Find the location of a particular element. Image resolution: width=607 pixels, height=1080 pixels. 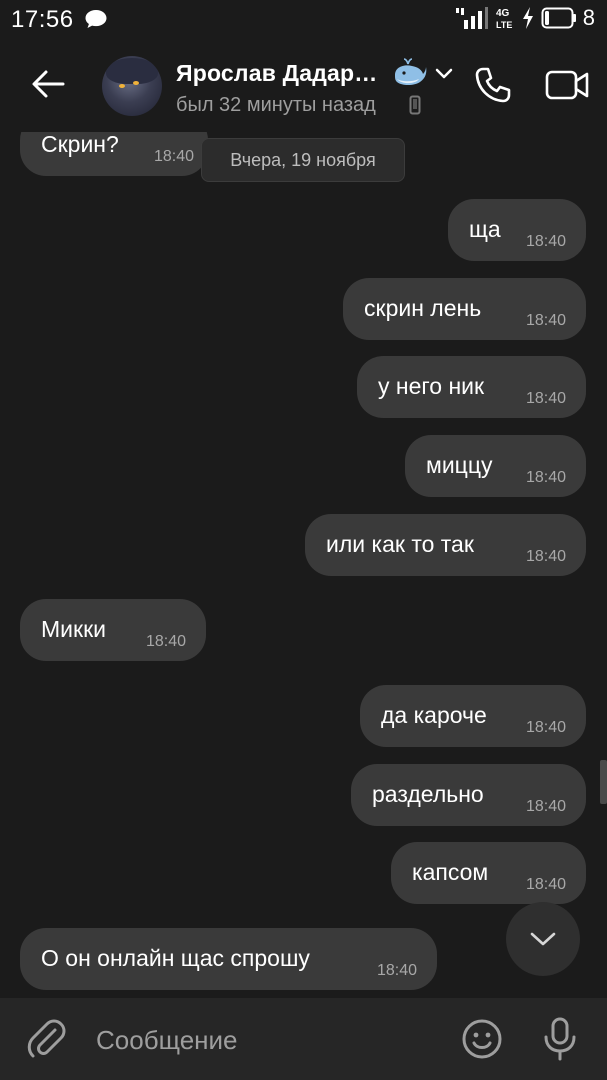

status-icons: 4G LTE 8 is located at coordinates (525, 18).